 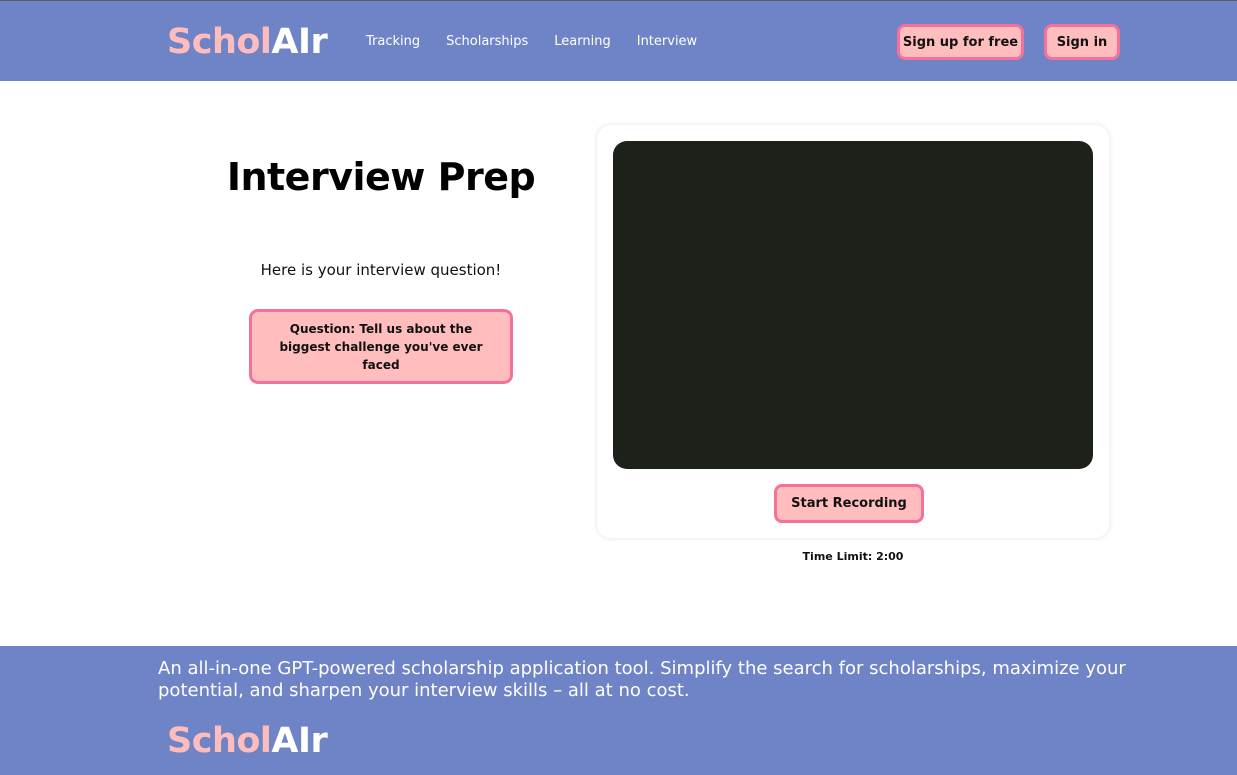 I want to click on nav-learning: Learning, so click(x=582, y=41).